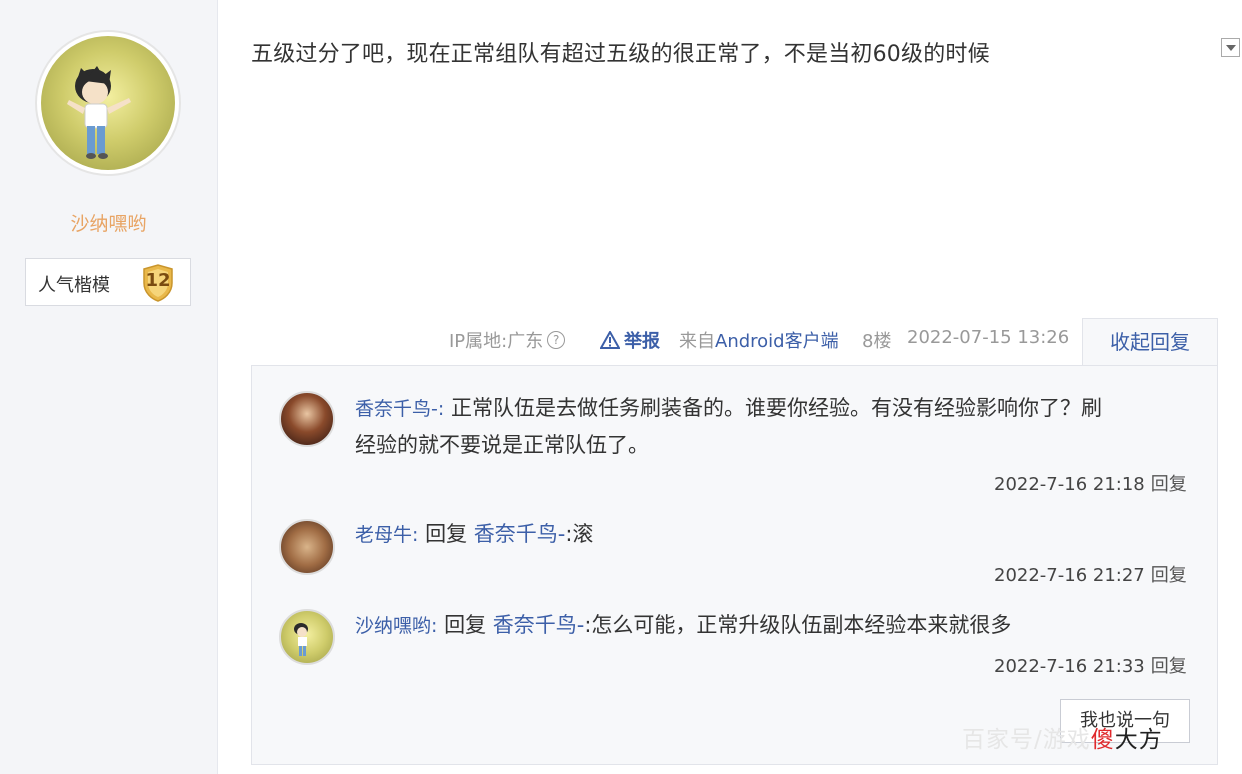 The image size is (1242, 774). I want to click on help-question-icon: ?, so click(556, 340).